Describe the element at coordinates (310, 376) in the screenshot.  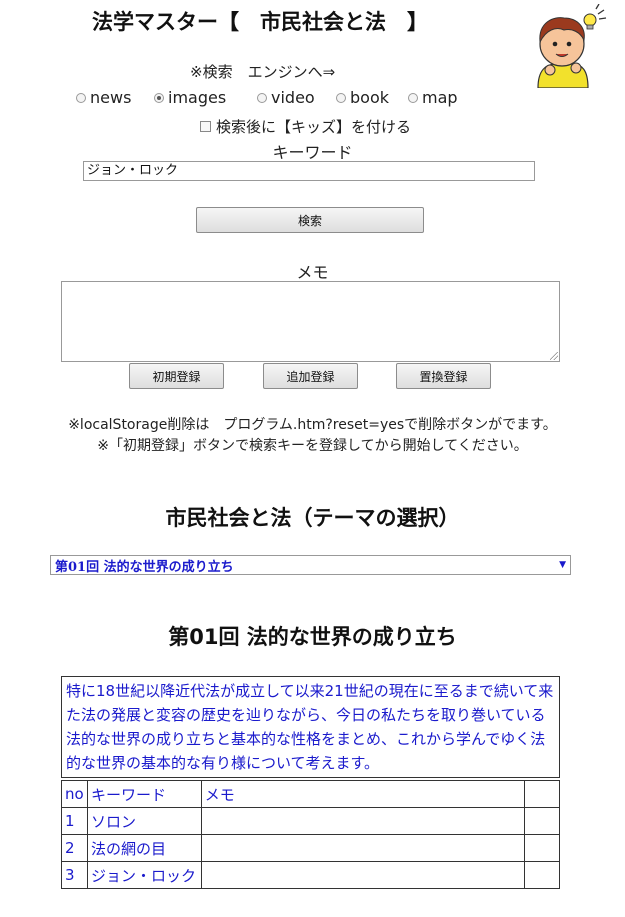
I see `add-register-button: 追加登録` at that location.